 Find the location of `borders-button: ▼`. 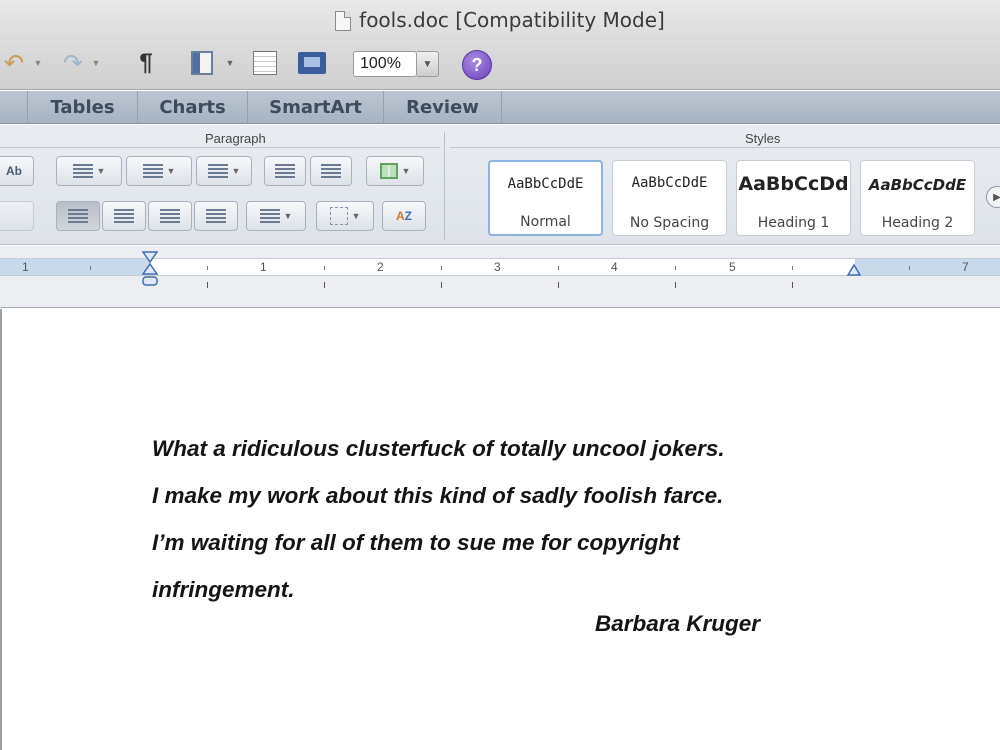

borders-button: ▼ is located at coordinates (345, 216).